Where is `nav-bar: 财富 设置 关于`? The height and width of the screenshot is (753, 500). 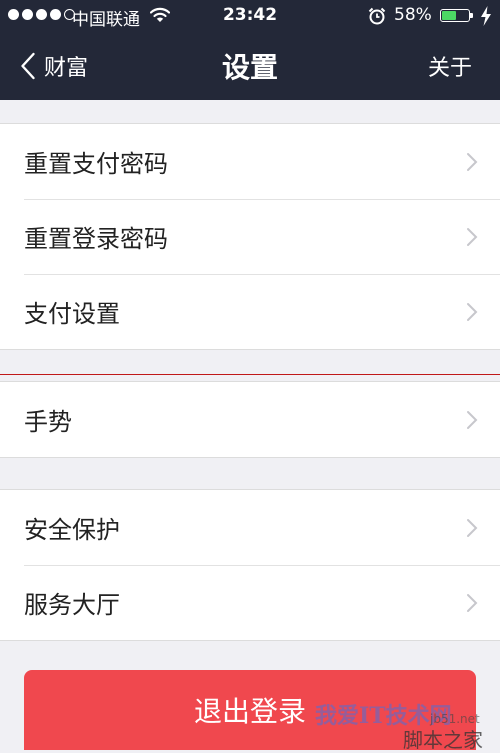
nav-bar: 财富 设置 关于 is located at coordinates (250, 66).